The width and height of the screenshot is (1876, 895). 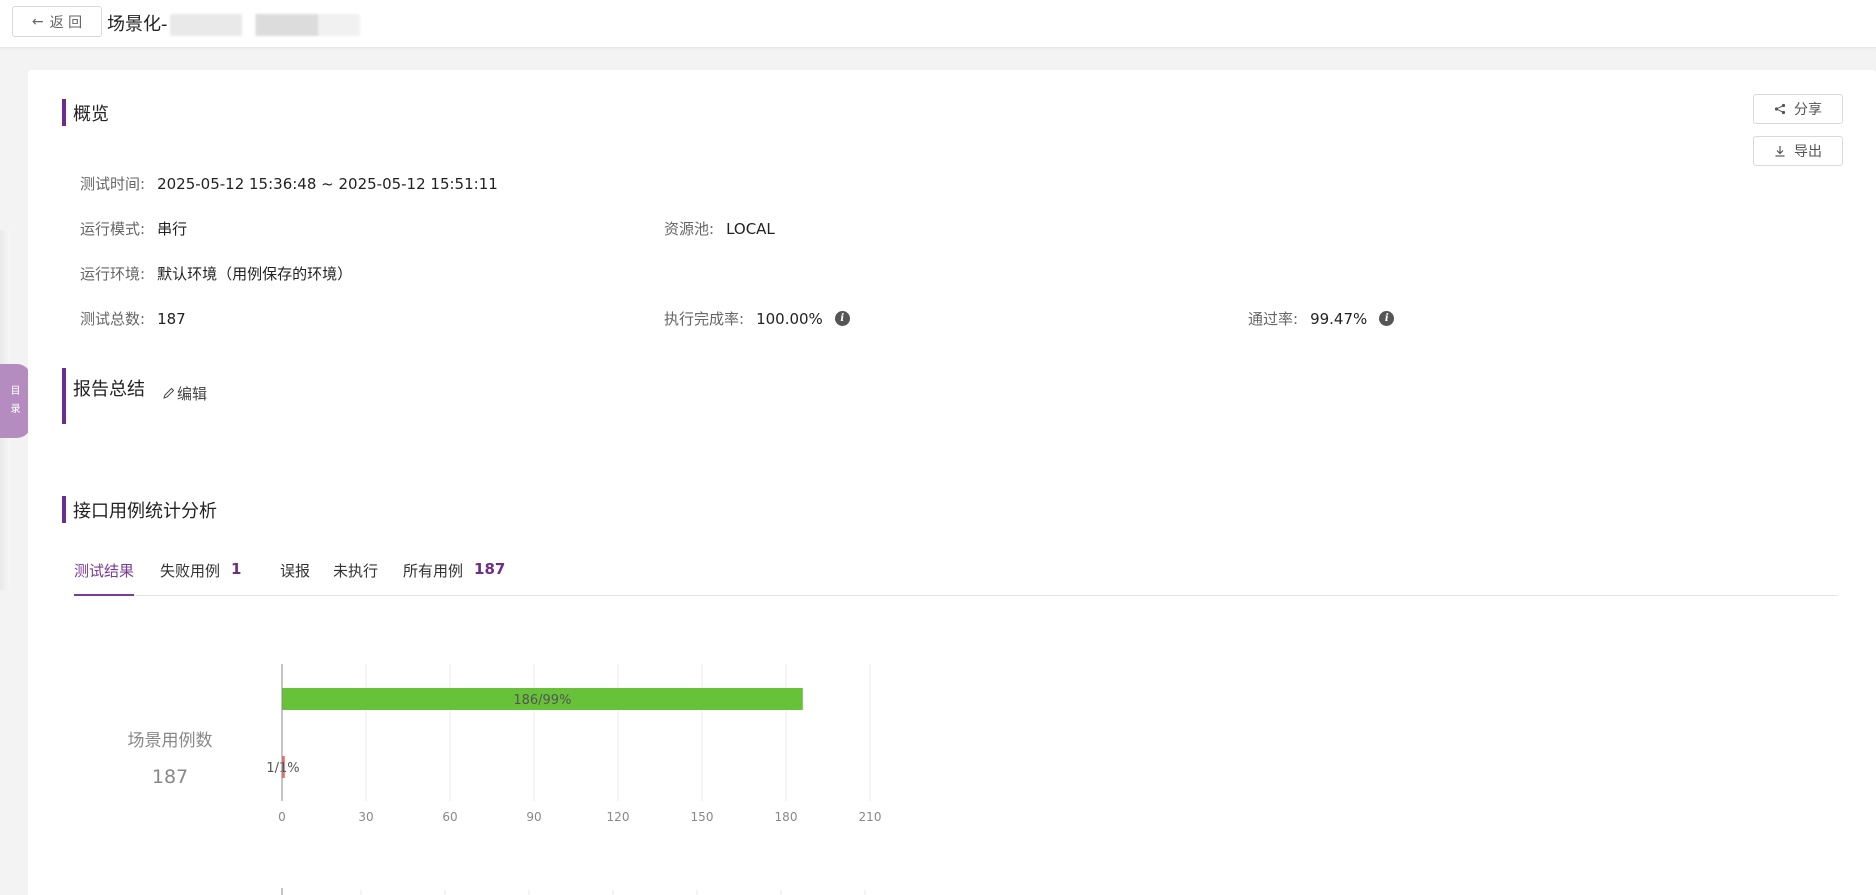 What do you see at coordinates (533, 817) in the screenshot?
I see `chart-tick-label: 90` at bounding box center [533, 817].